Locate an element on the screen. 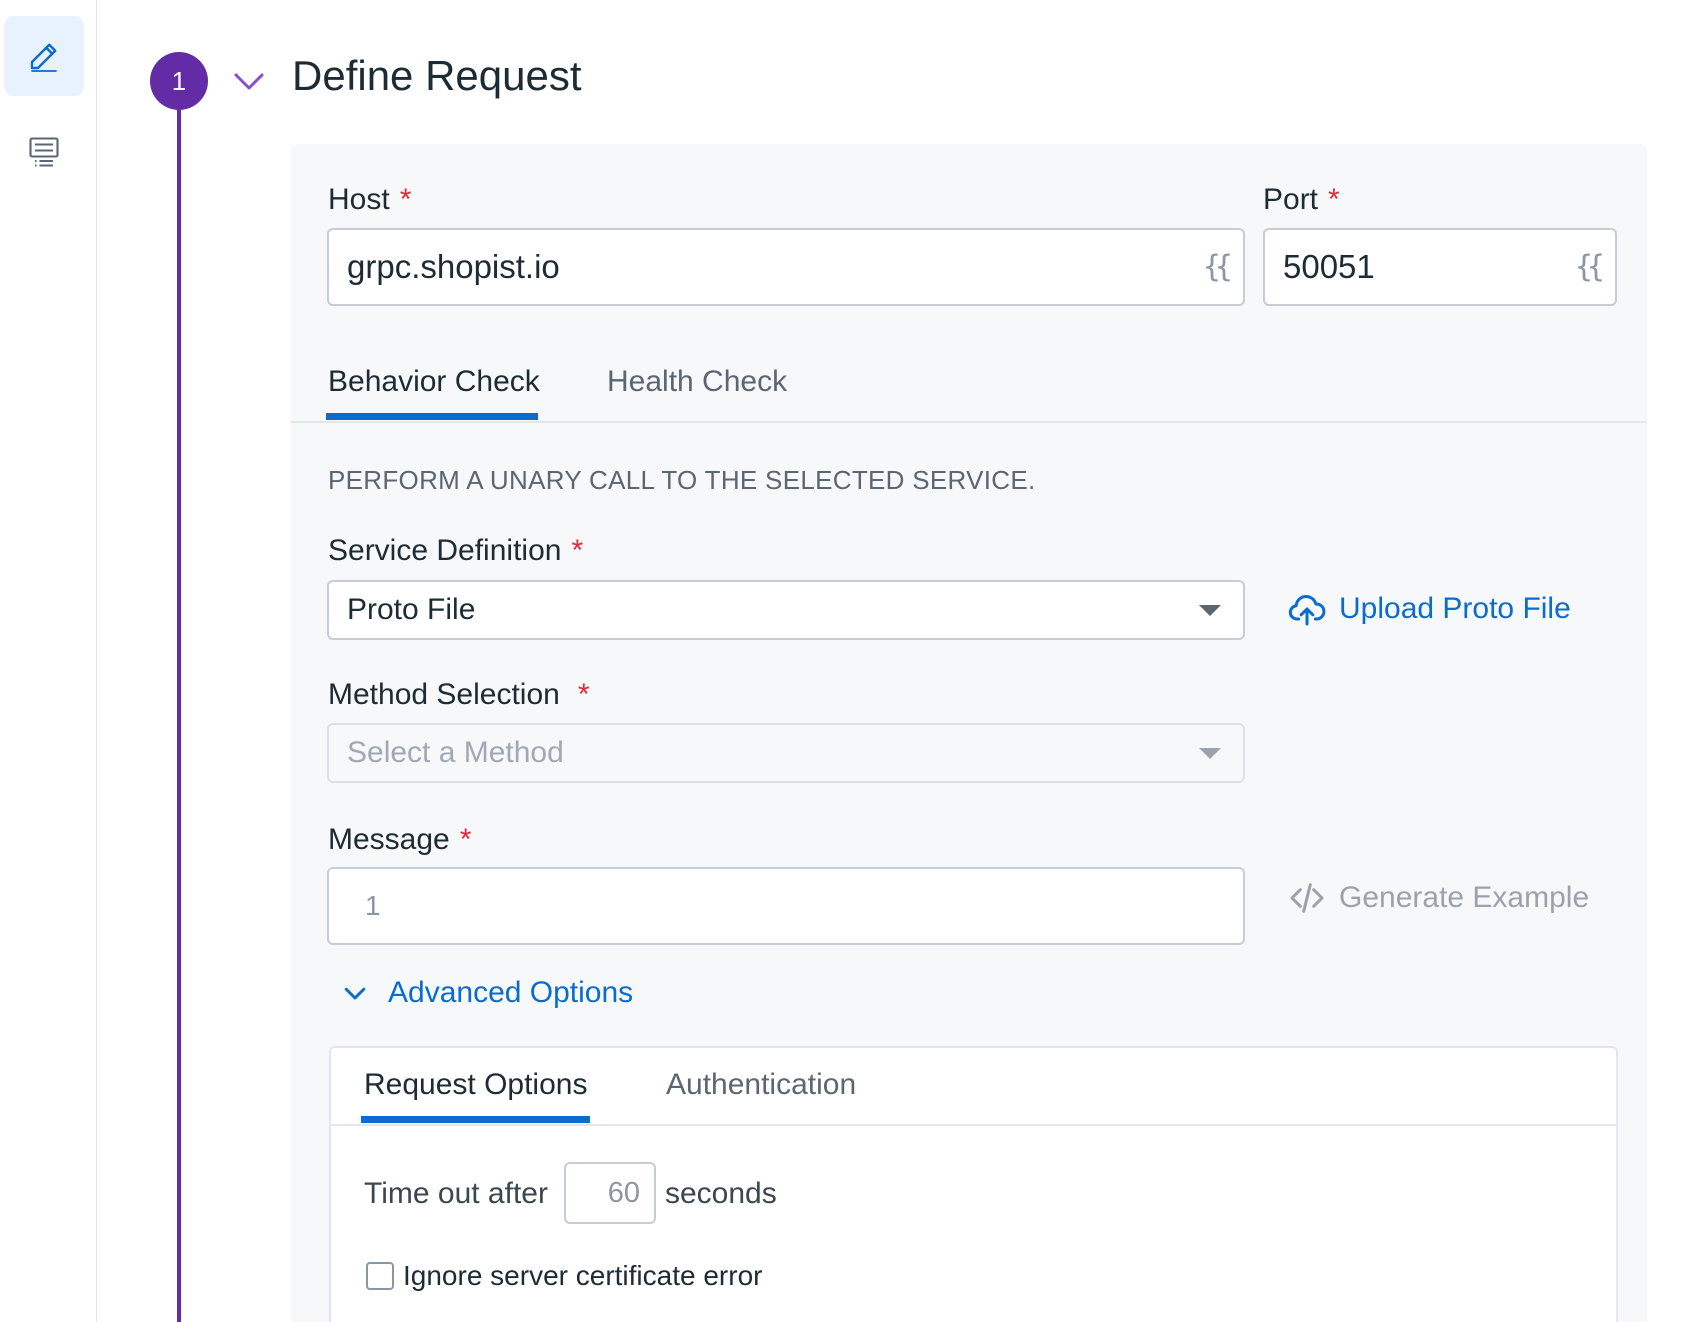  rail-list-button is located at coordinates (44, 152).